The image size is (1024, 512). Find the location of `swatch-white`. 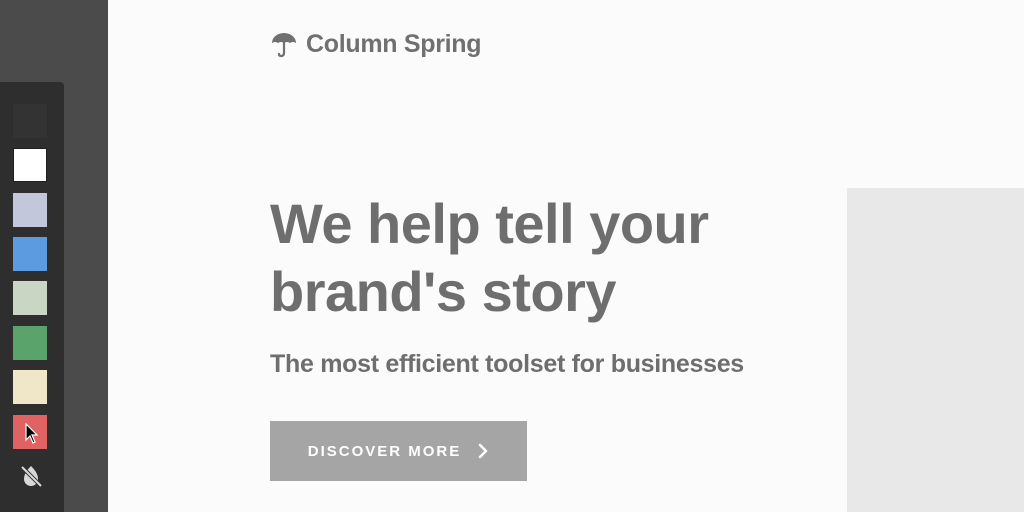

swatch-white is located at coordinates (30, 165).